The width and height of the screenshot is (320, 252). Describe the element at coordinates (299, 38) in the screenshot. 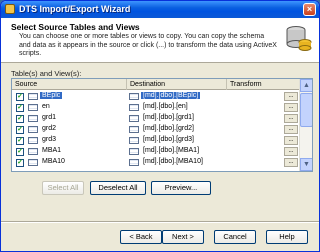

I see `database-icon` at that location.